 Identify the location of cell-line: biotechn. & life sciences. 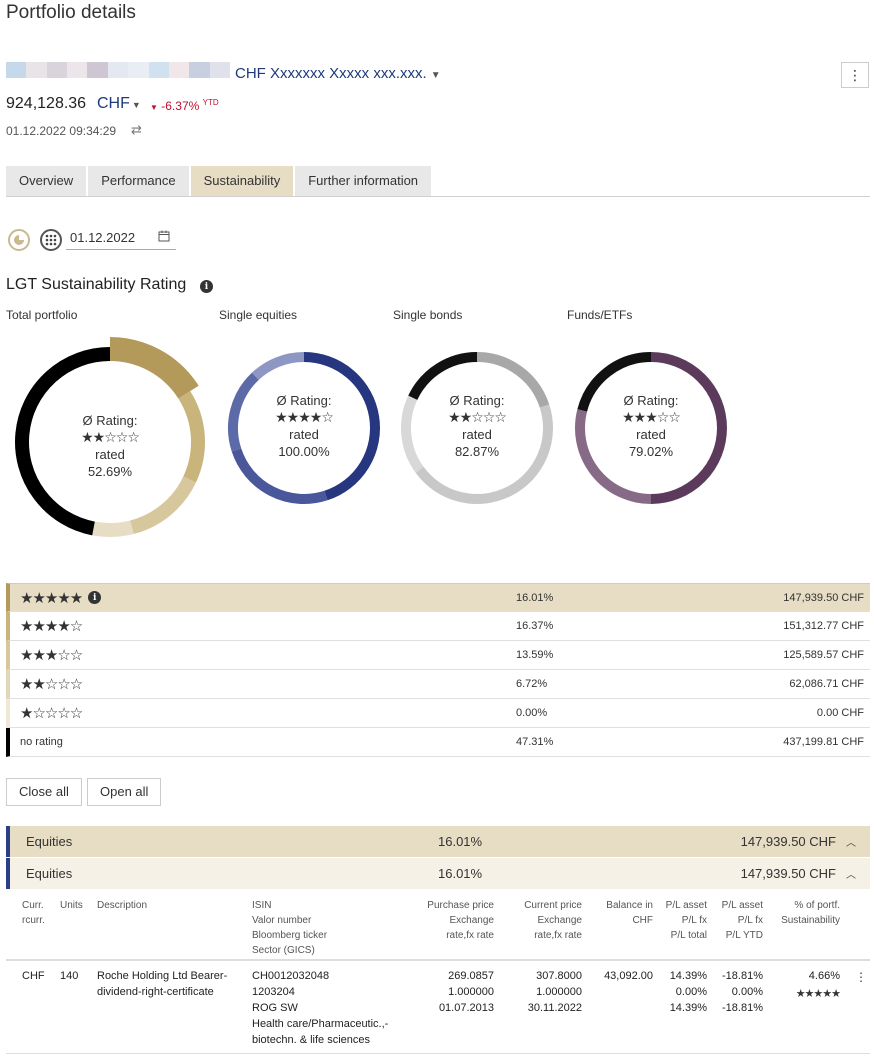
(311, 1040).